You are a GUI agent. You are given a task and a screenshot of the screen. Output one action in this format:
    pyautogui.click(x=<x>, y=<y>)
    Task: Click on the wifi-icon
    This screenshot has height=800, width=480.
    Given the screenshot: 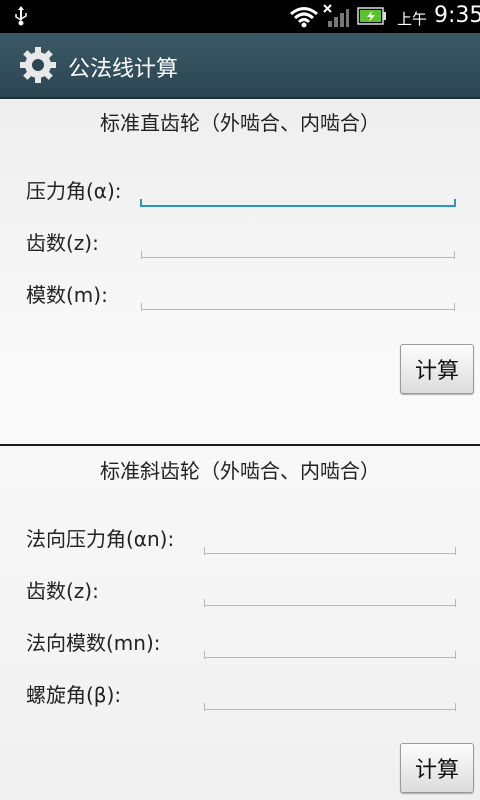 What is the action you would take?
    pyautogui.click(x=304, y=19)
    